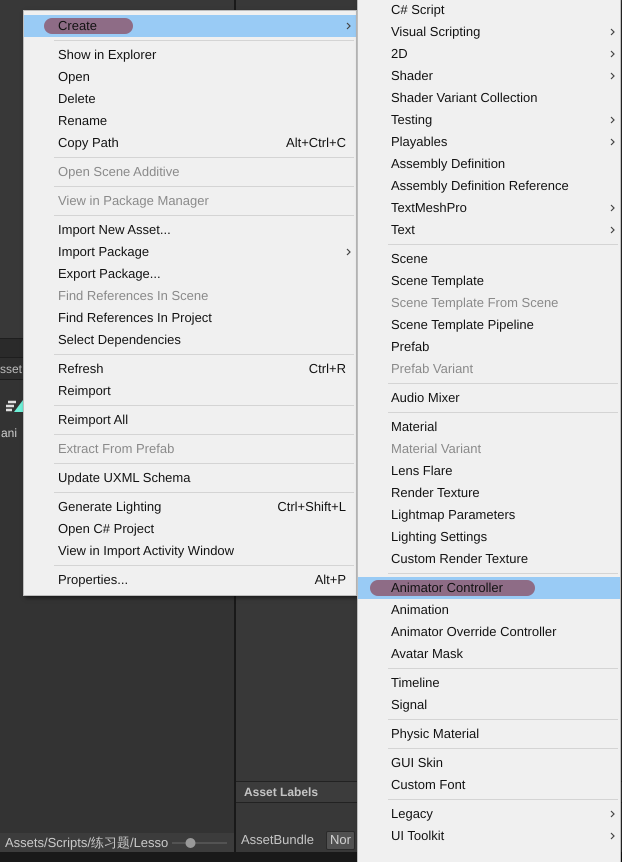 The height and width of the screenshot is (862, 622). Describe the element at coordinates (340, 840) in the screenshot. I see `dropdown: Nor` at that location.